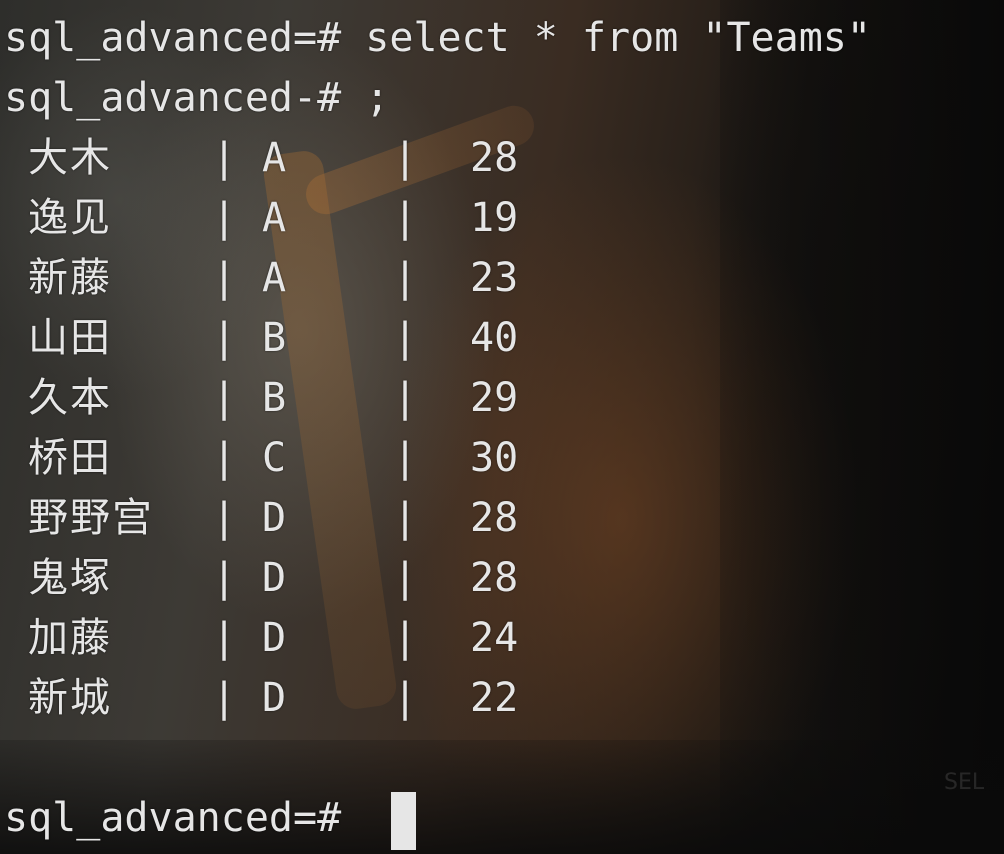 Image resolution: width=1004 pixels, height=854 pixels. I want to click on command-line-select: sql_advanced=# select * from "Teams", so click(437, 38).